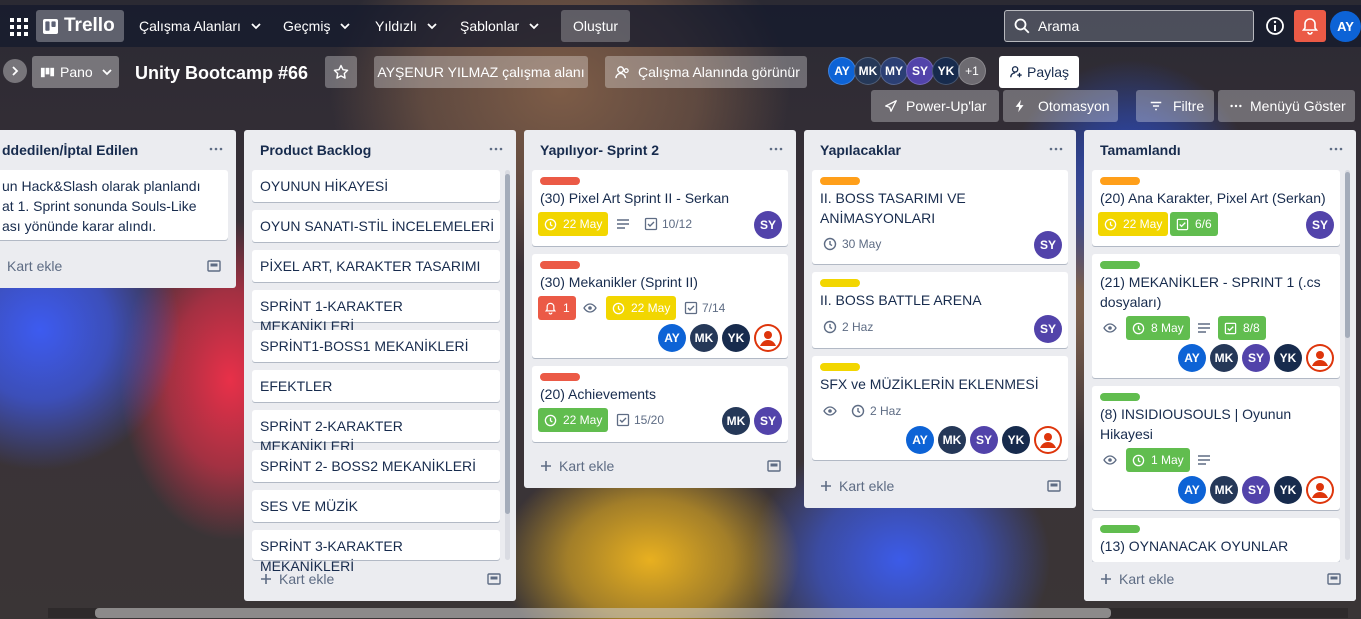 The height and width of the screenshot is (619, 1361). Describe the element at coordinates (1158, 328) in the screenshot. I see `due-date-badge: 8 May` at that location.